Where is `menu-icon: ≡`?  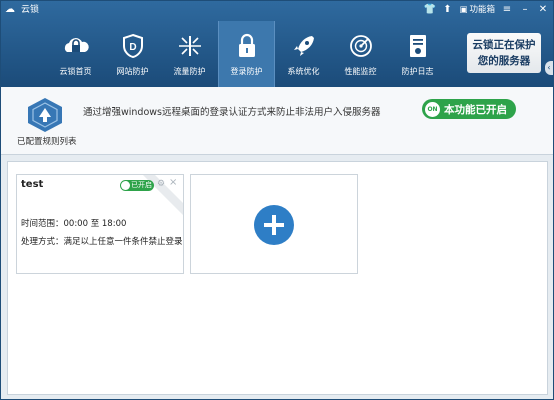
menu-icon: ≡ is located at coordinates (507, 10).